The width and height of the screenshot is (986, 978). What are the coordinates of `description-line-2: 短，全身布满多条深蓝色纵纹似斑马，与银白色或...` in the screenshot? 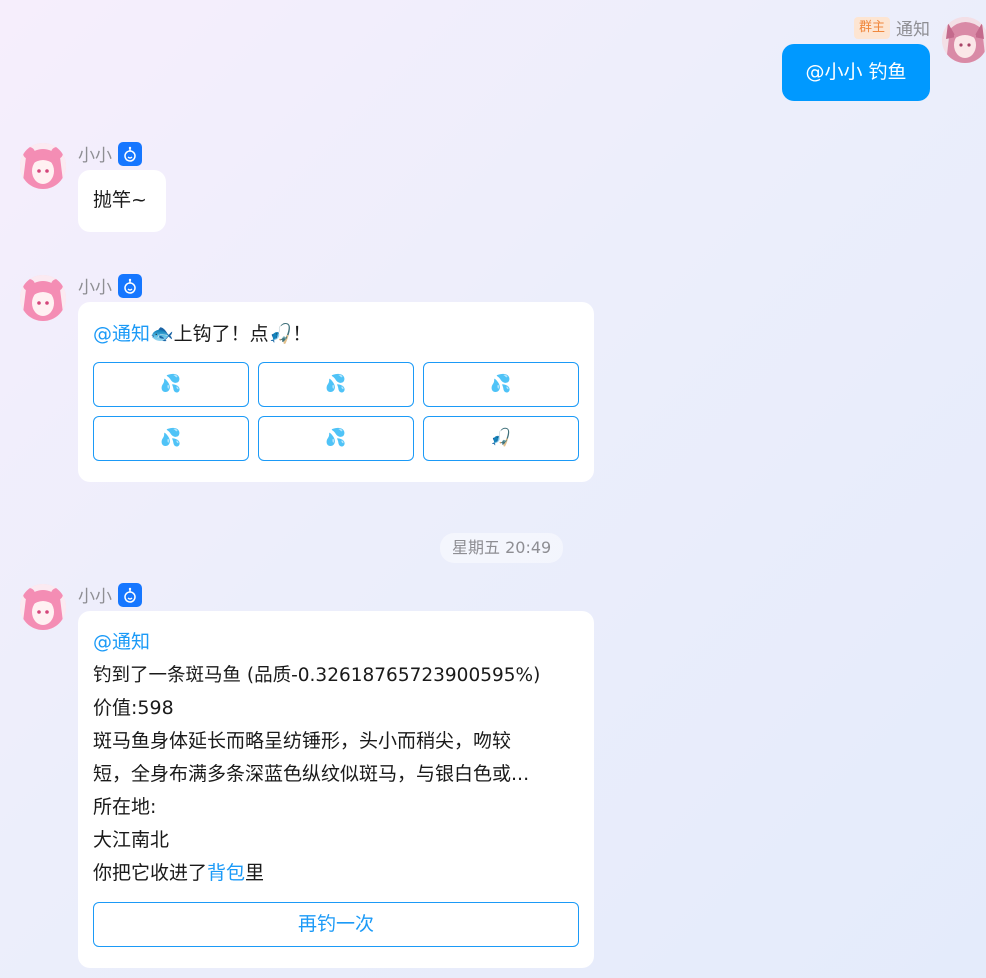 It's located at (311, 774).